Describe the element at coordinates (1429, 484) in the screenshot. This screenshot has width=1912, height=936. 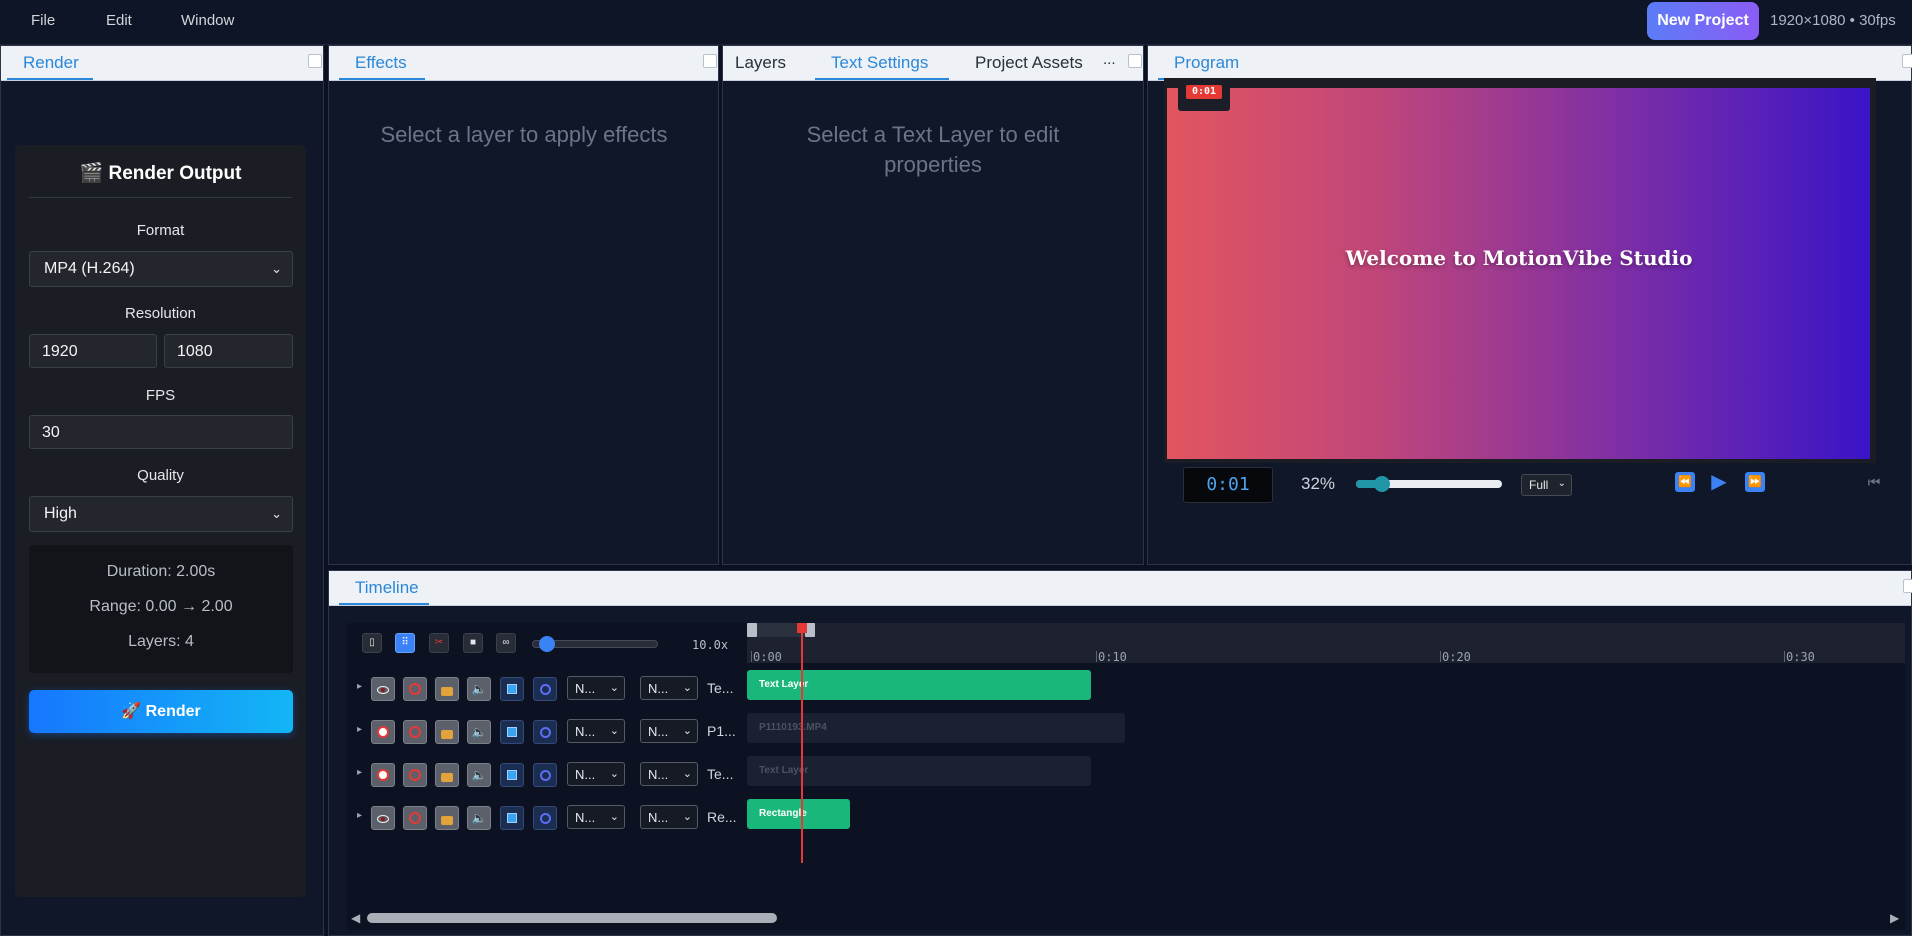
I see `zoom-slider` at that location.